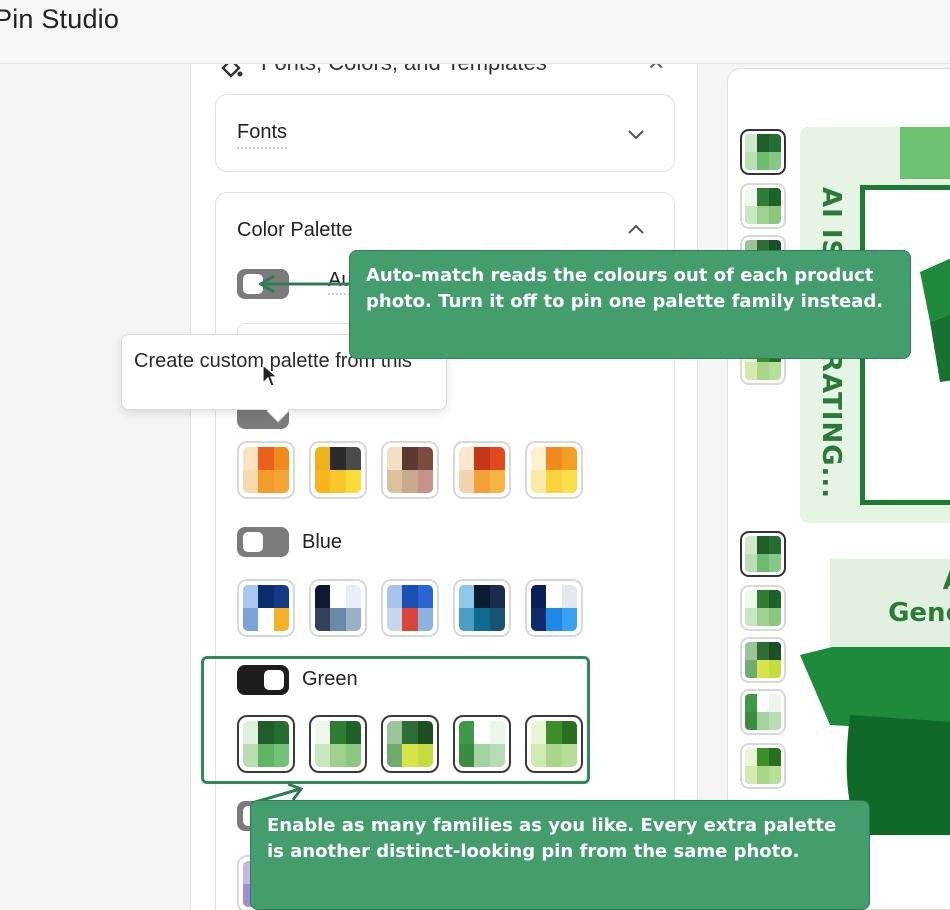  What do you see at coordinates (322, 542) in the screenshot?
I see `blue-family-label: Blue` at bounding box center [322, 542].